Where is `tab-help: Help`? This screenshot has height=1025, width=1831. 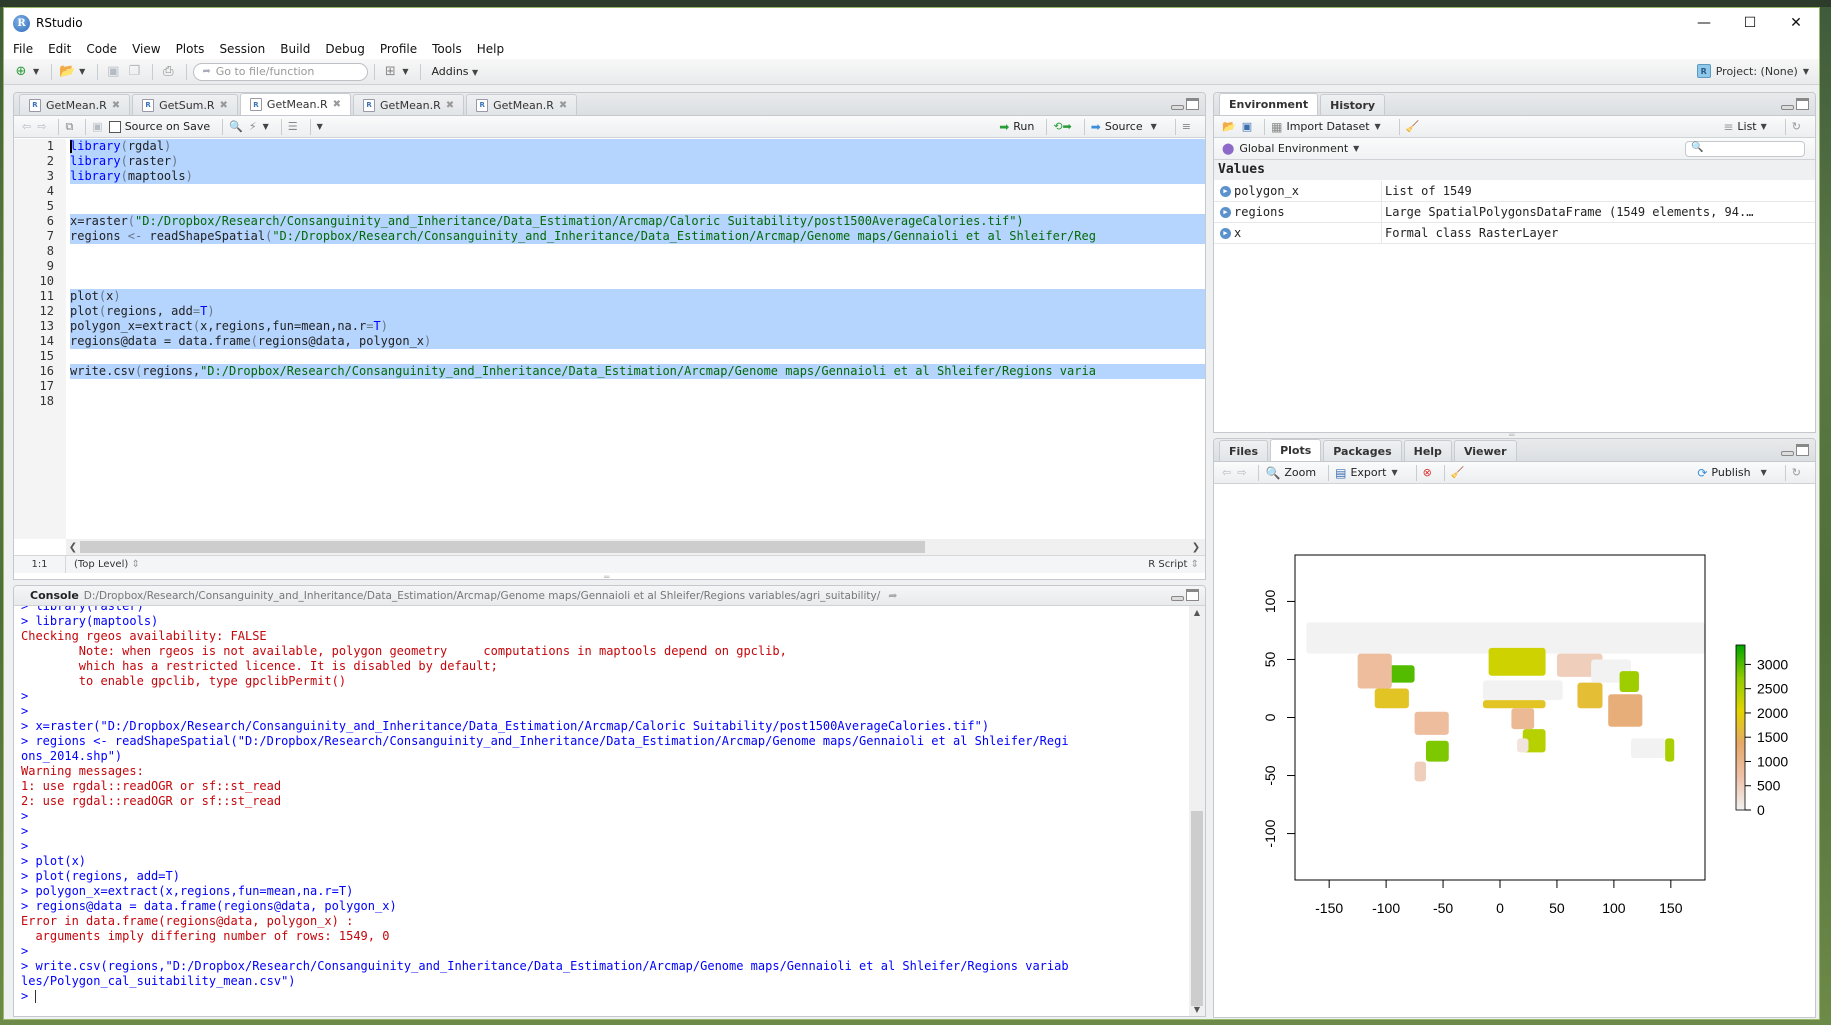 tab-help: Help is located at coordinates (1427, 450).